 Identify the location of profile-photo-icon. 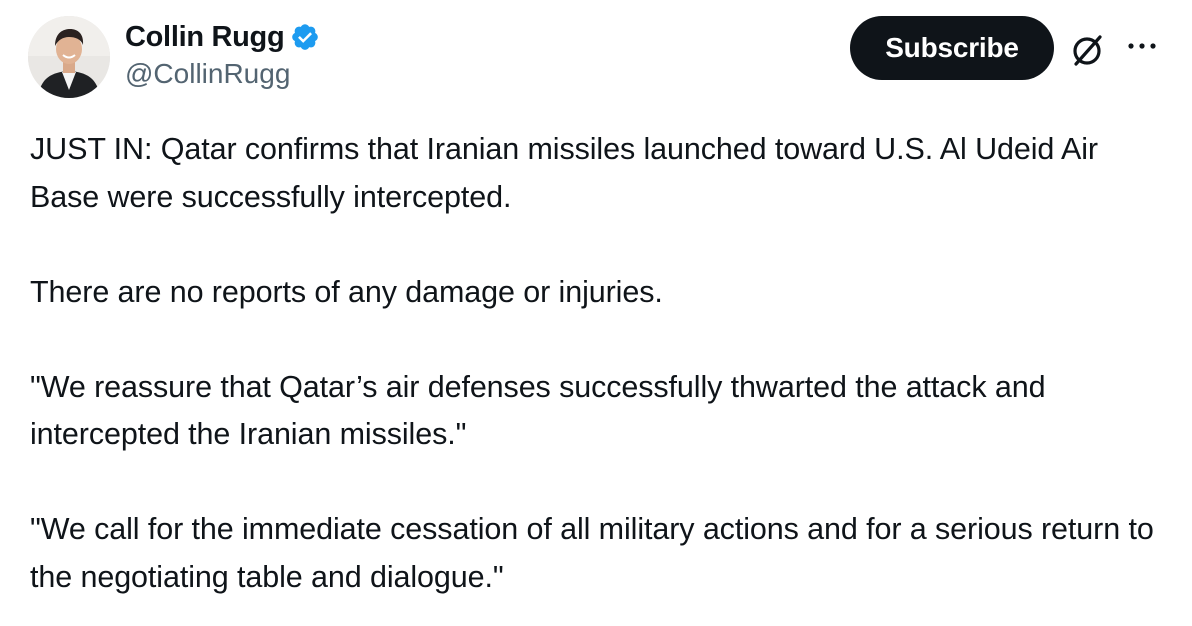
(69, 57).